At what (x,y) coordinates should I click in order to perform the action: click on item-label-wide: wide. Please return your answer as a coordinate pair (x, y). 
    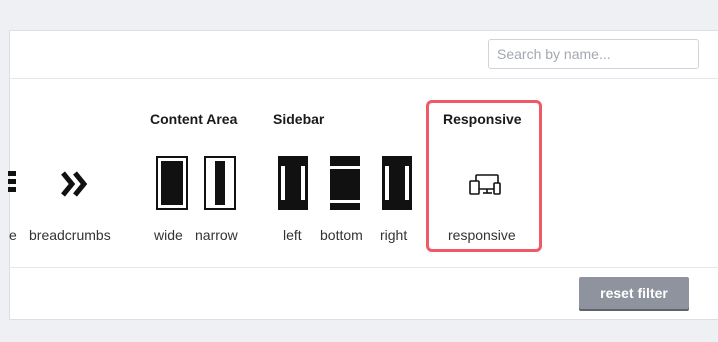
    Looking at the image, I should click on (168, 235).